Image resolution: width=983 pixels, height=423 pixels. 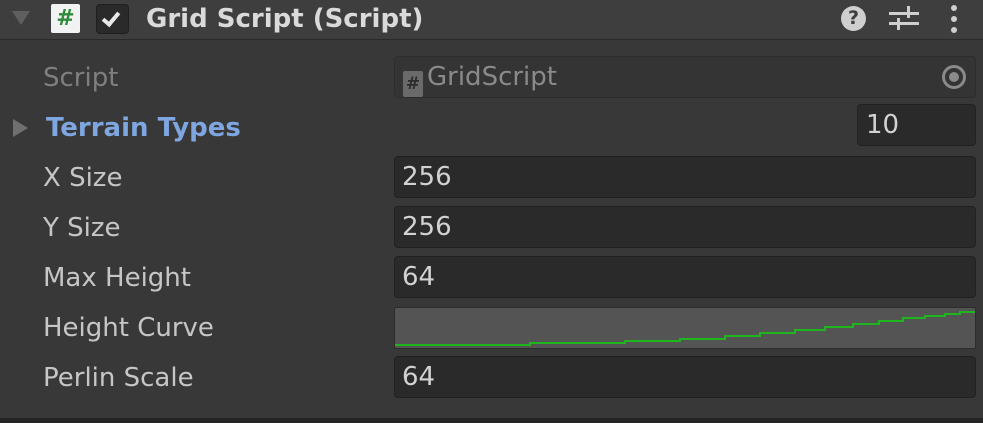 What do you see at coordinates (81, 78) in the screenshot?
I see `script-label: Script` at bounding box center [81, 78].